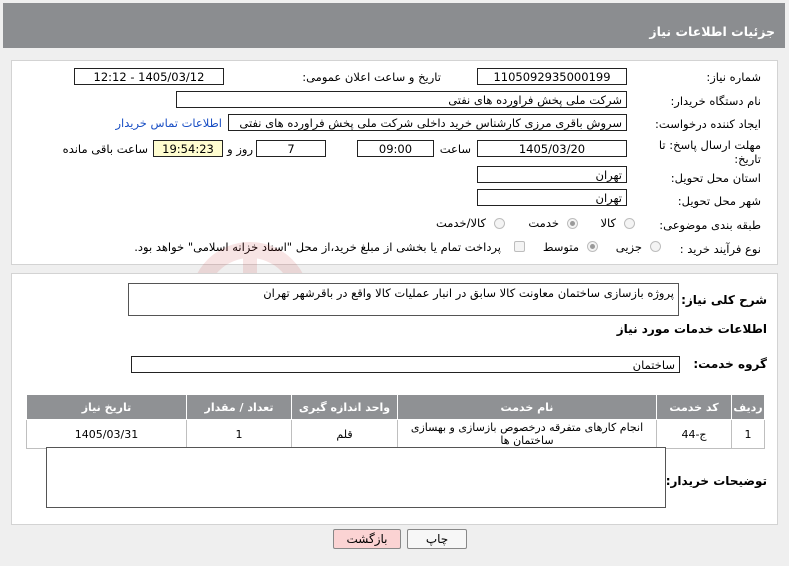 The image size is (789, 566). I want to click on buyer-notes-textarea, so click(356, 477).